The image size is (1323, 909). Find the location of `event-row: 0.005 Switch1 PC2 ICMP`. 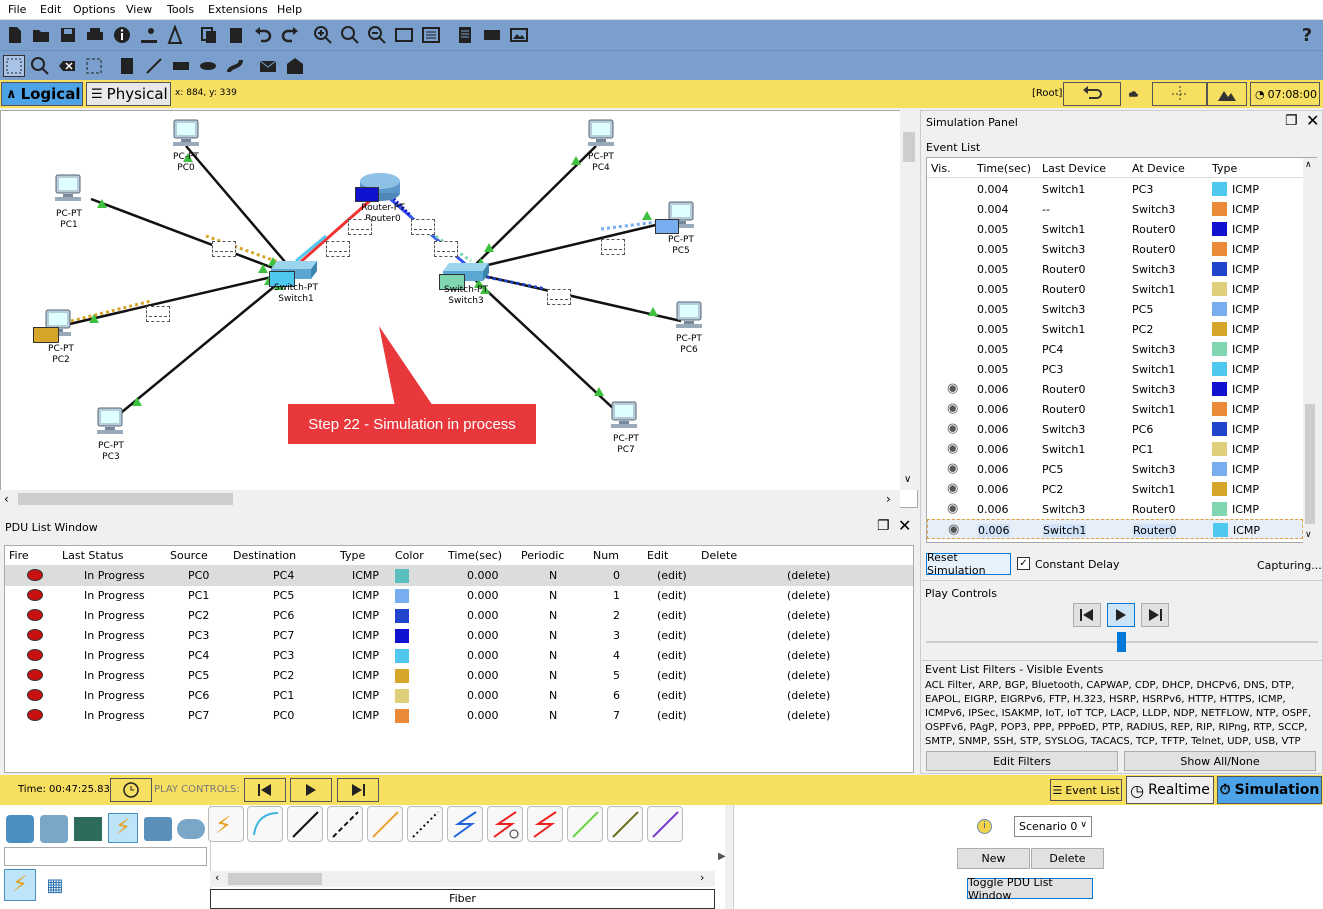

event-row: 0.005 Switch1 PC2 ICMP is located at coordinates (1115, 329).